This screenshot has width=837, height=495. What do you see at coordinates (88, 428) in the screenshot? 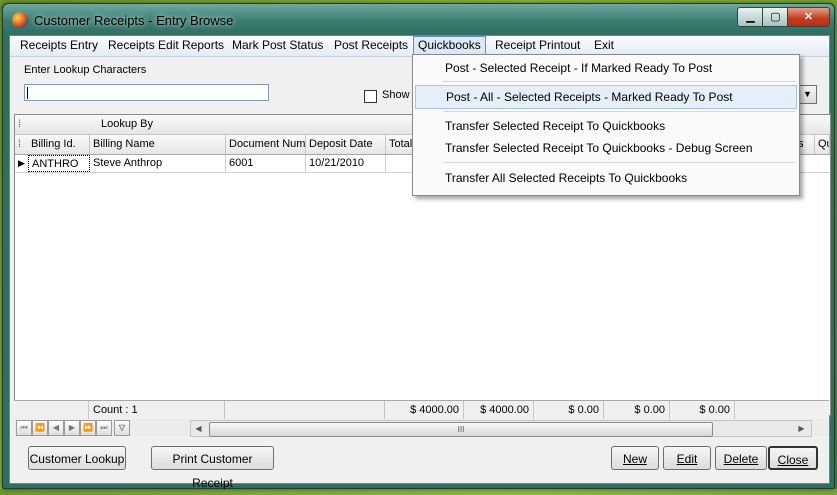
I see `next-page-icon: ⏩` at bounding box center [88, 428].